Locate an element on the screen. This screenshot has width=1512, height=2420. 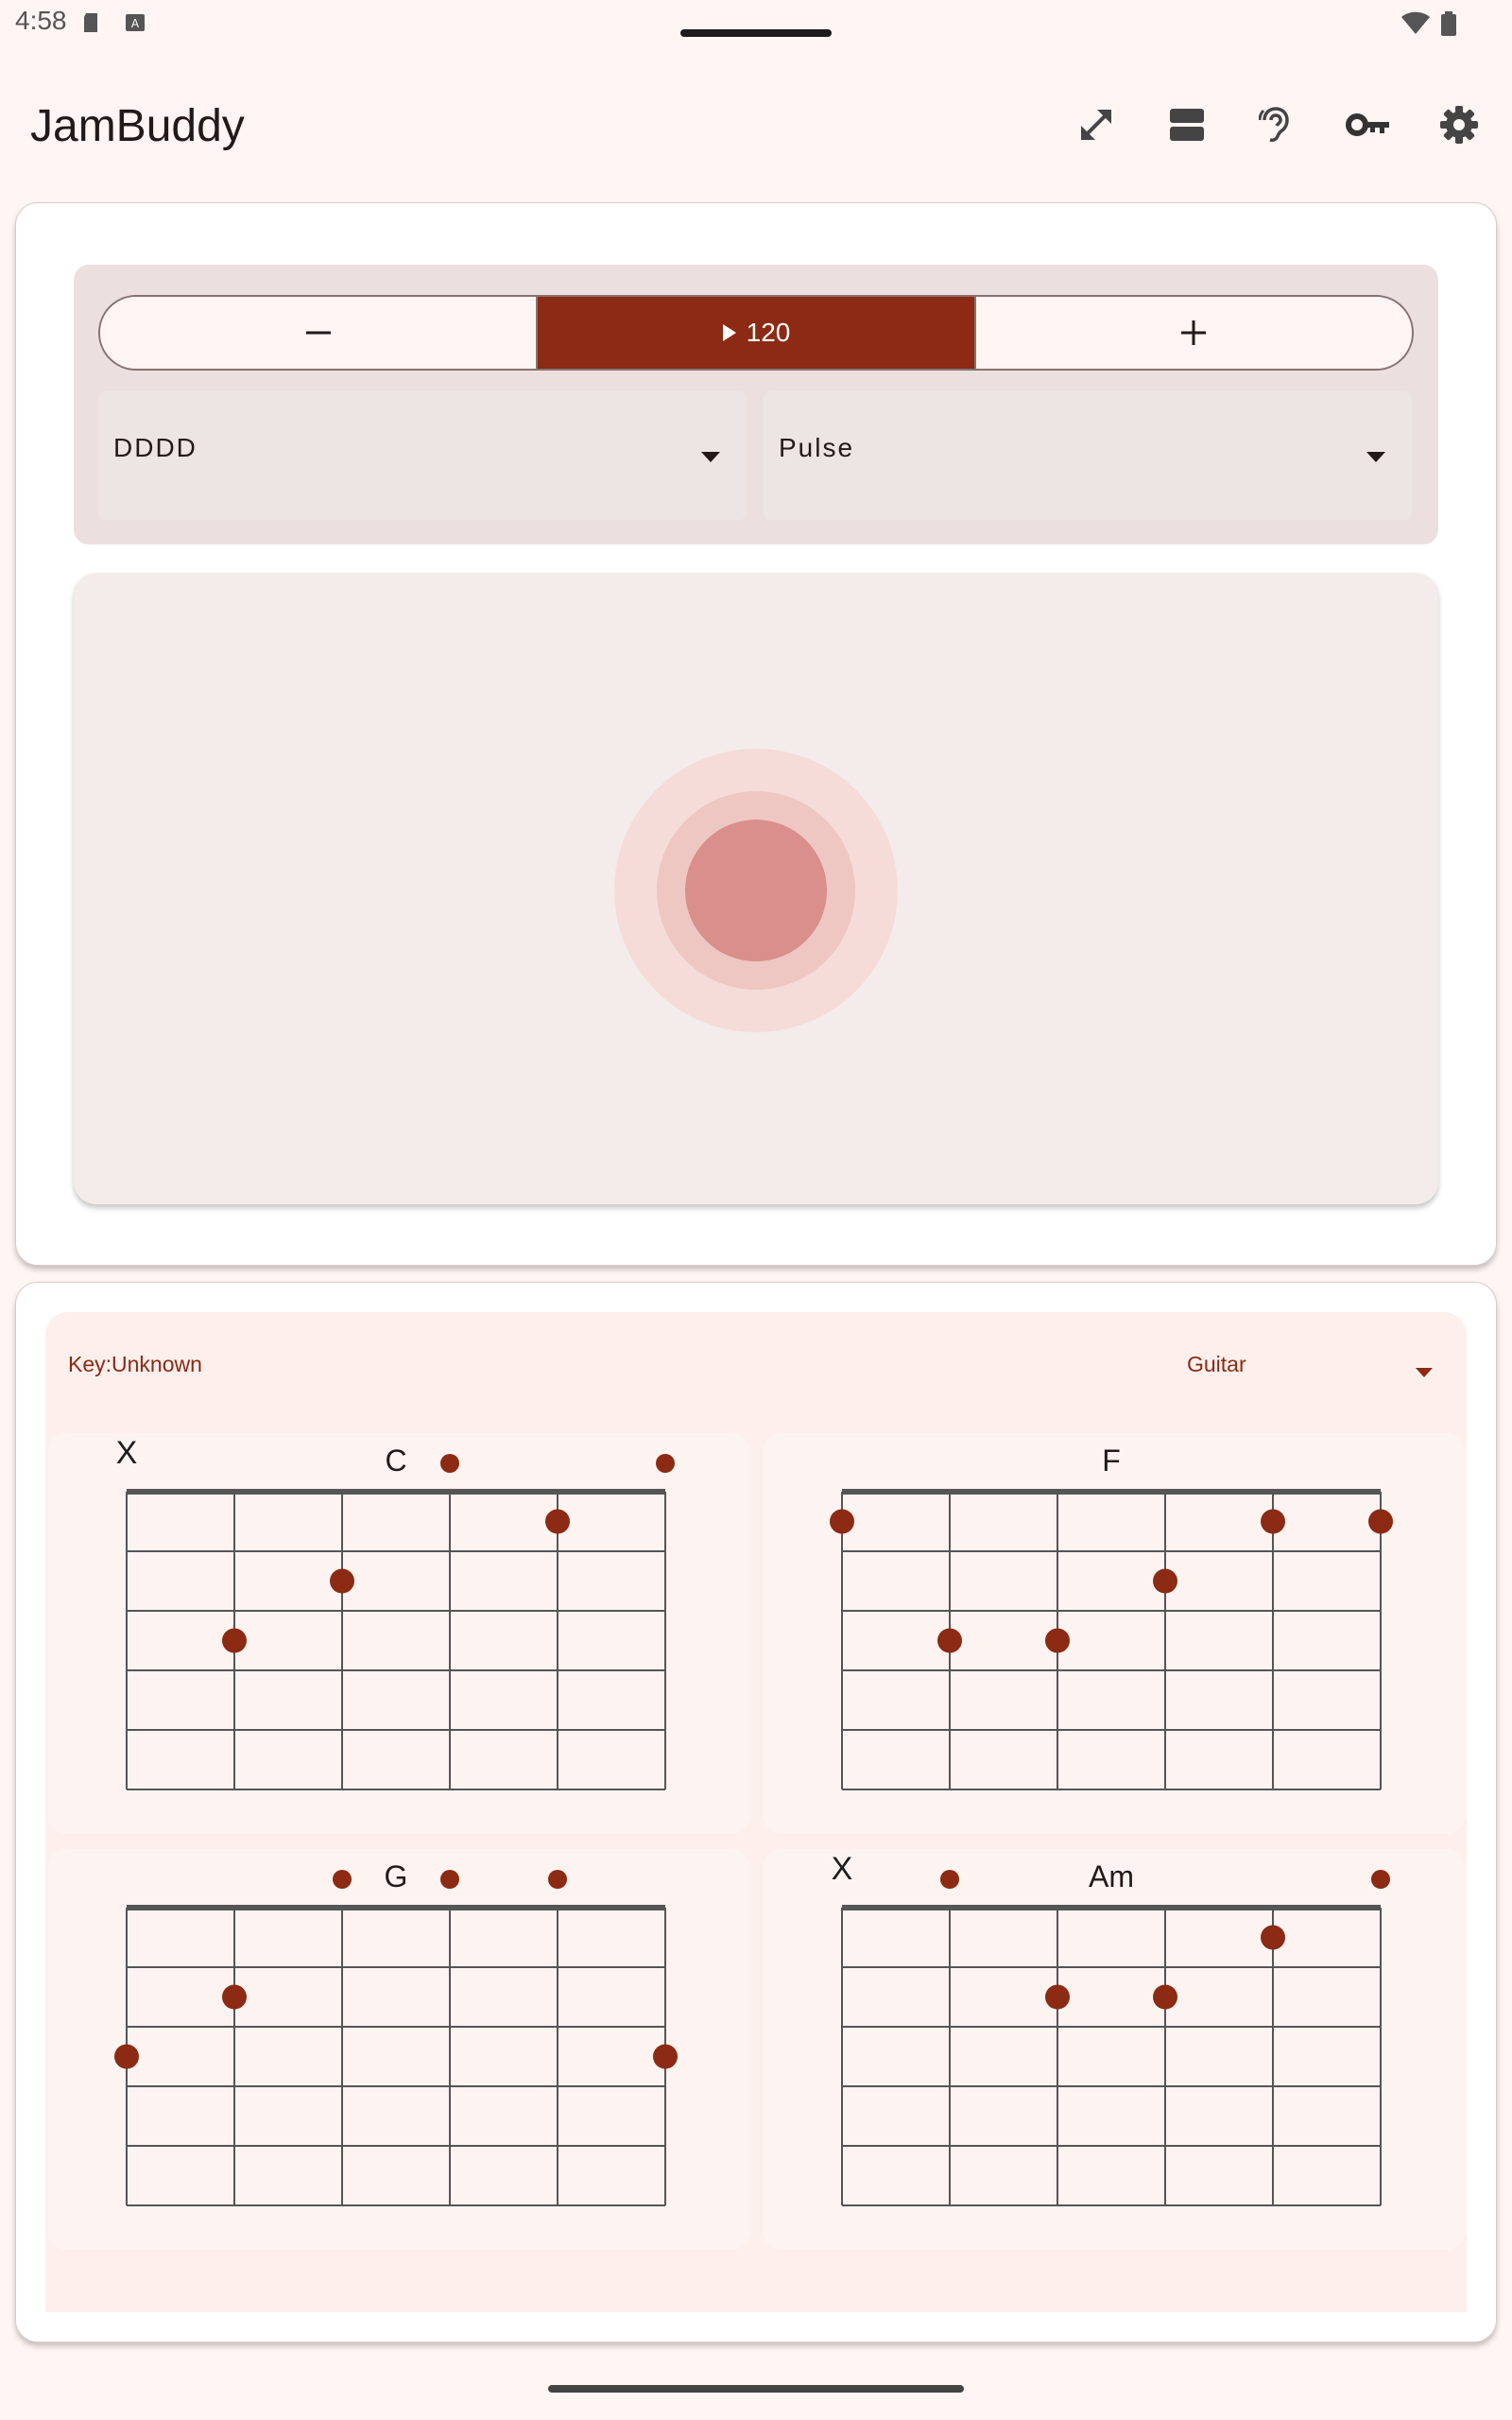
pulse-core is located at coordinates (756, 890).